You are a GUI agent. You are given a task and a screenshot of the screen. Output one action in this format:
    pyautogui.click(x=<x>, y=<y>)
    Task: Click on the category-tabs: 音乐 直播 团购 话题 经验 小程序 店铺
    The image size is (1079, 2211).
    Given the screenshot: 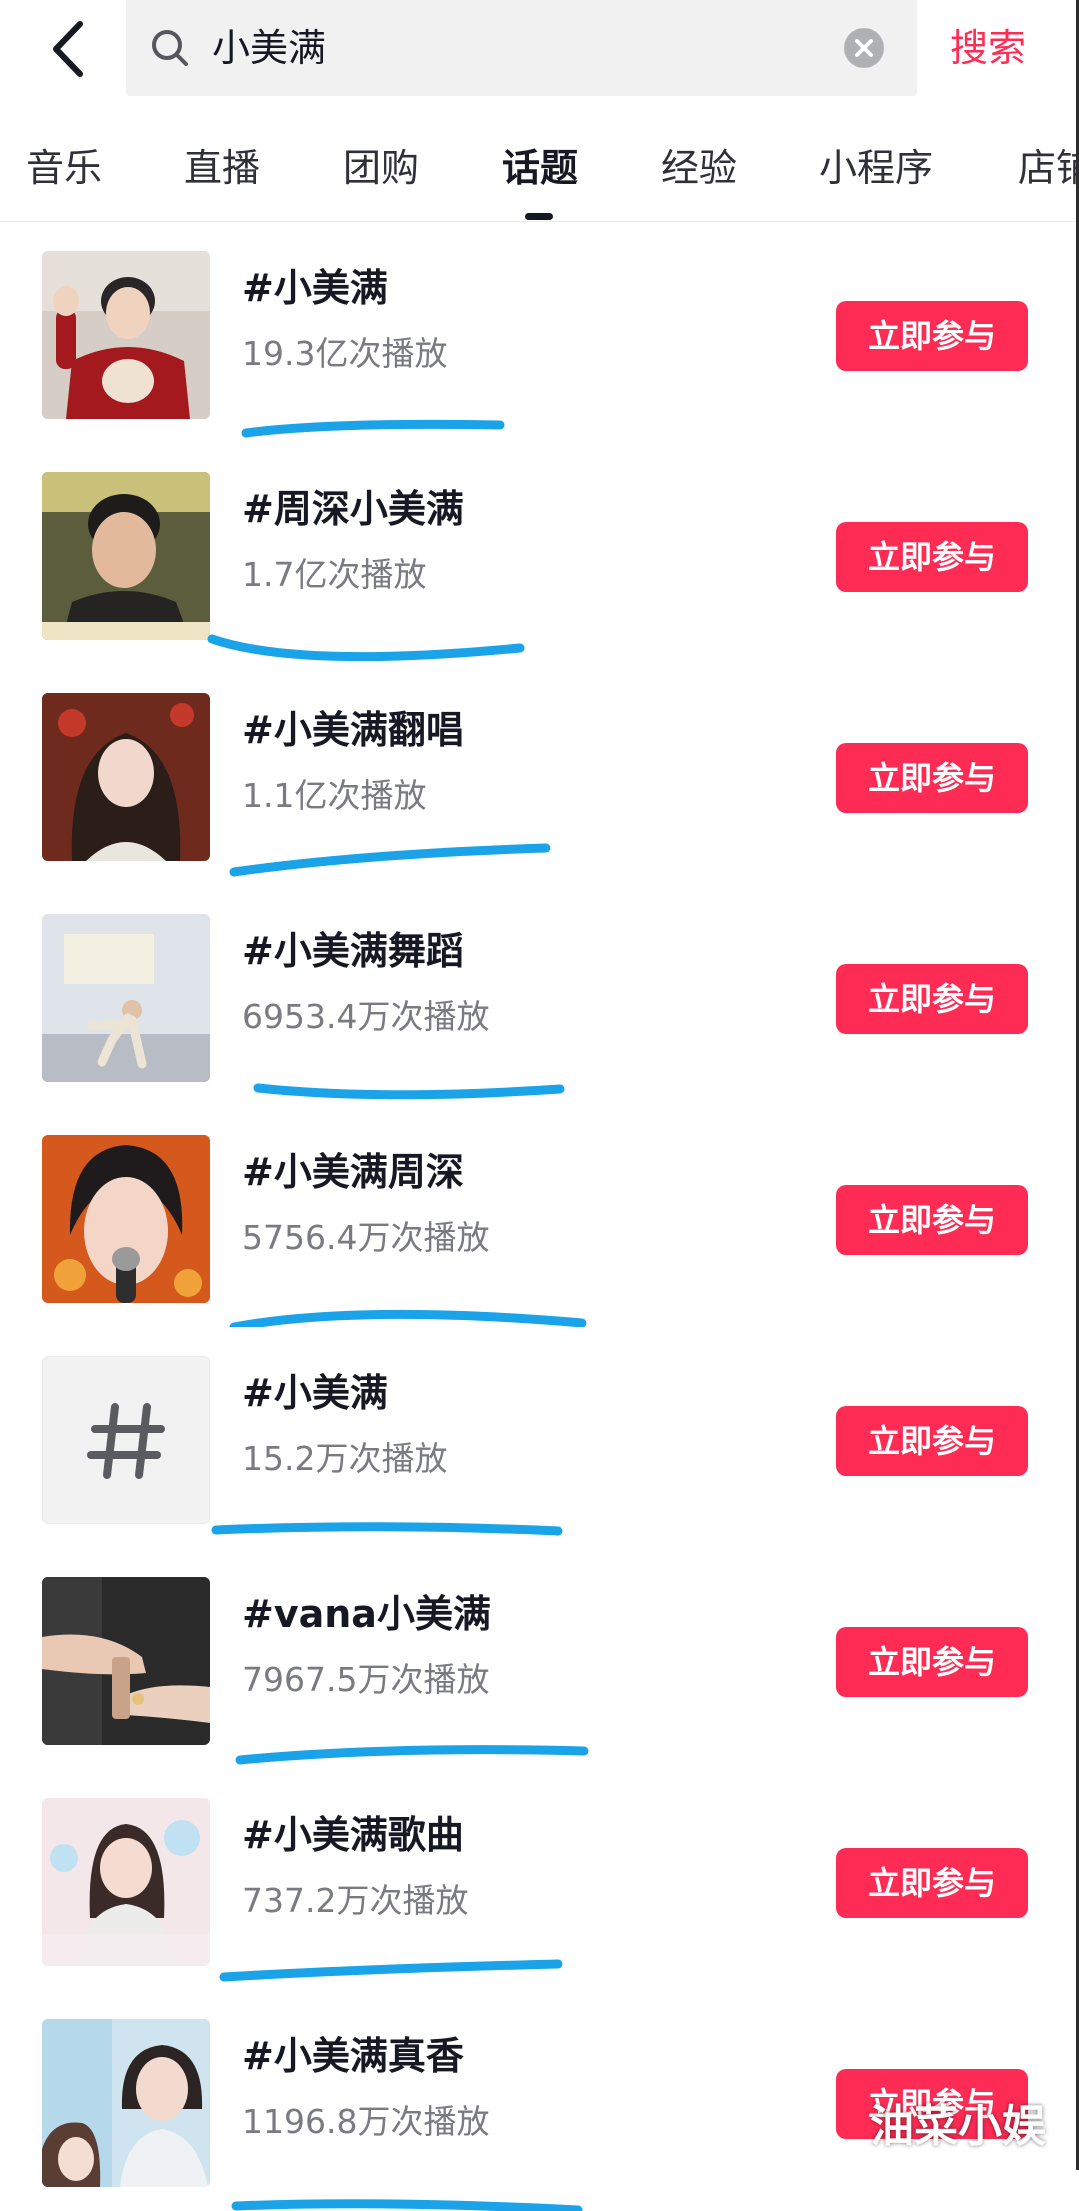 What is the action you would take?
    pyautogui.click(x=539, y=170)
    